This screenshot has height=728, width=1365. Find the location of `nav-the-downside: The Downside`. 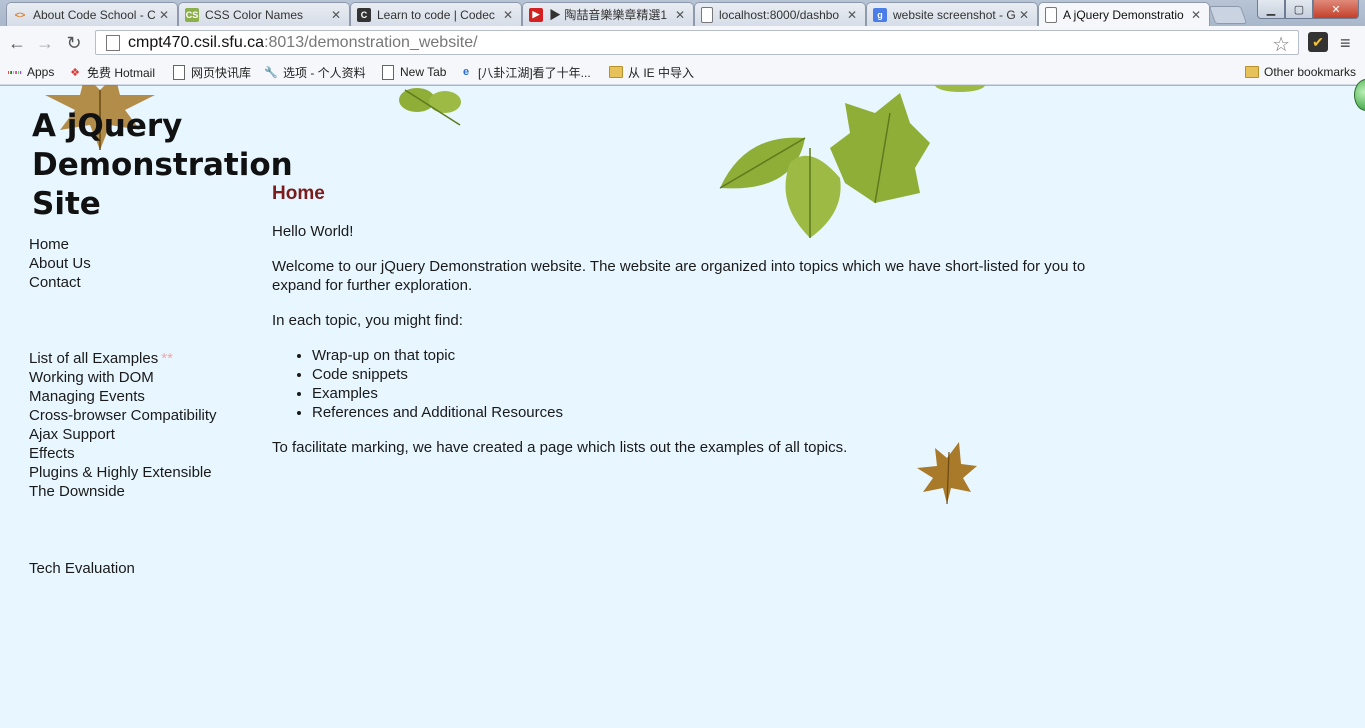

nav-the-downside: The Downside is located at coordinates (123, 491).